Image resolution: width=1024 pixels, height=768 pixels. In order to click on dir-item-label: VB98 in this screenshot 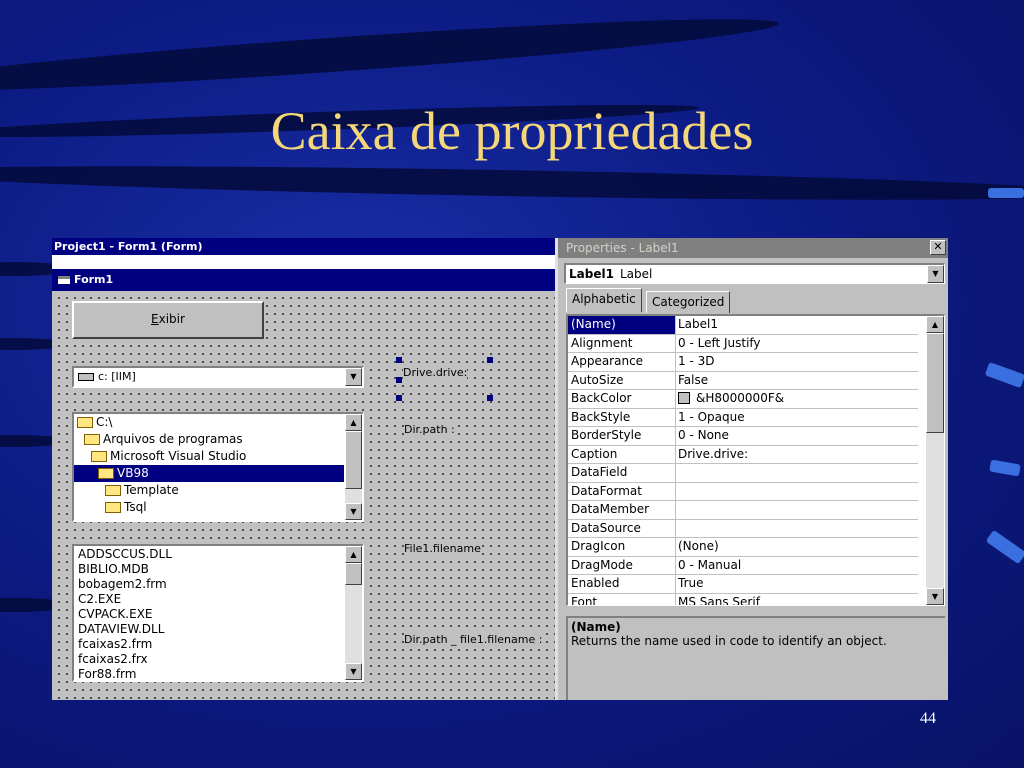, I will do `click(133, 473)`.